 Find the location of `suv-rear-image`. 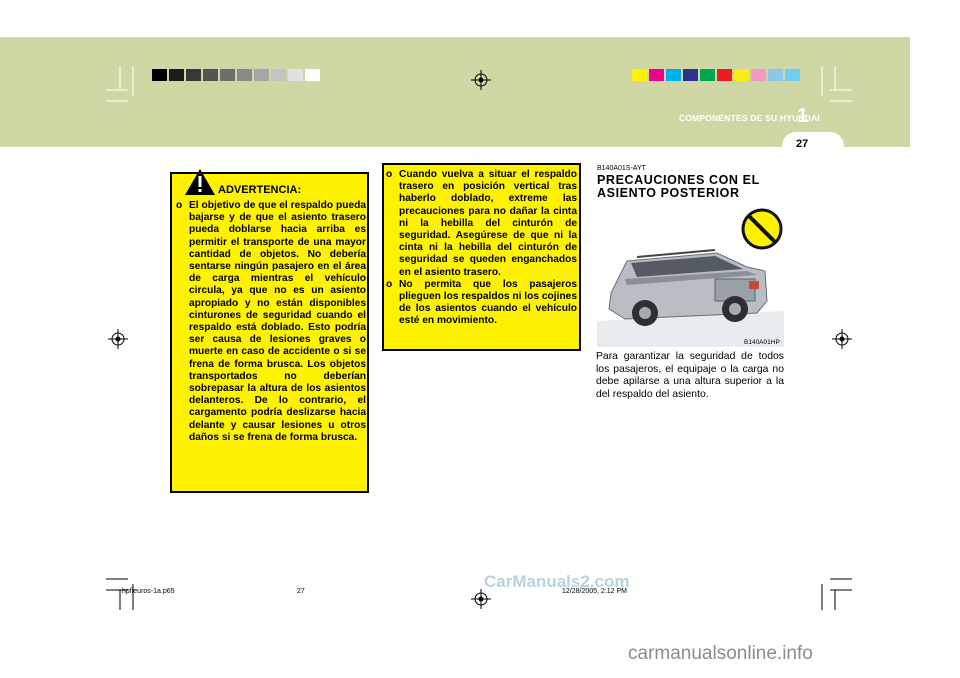

suv-rear-image is located at coordinates (690, 274).